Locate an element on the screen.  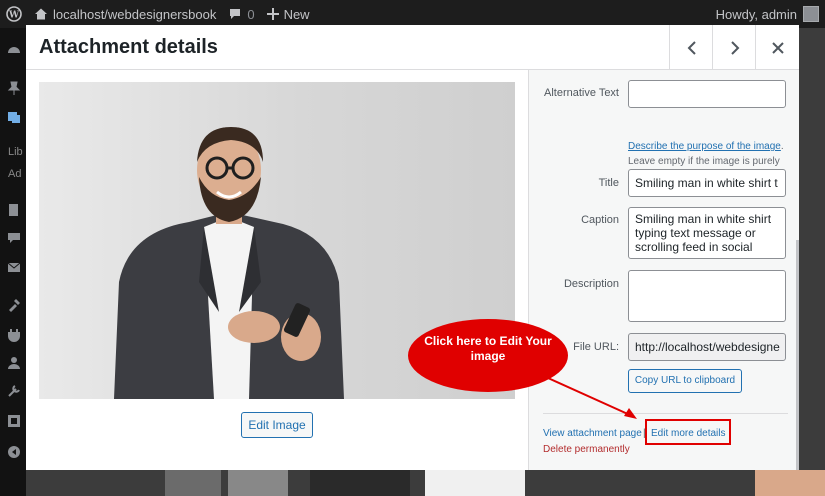
divider is located at coordinates (665, 413).